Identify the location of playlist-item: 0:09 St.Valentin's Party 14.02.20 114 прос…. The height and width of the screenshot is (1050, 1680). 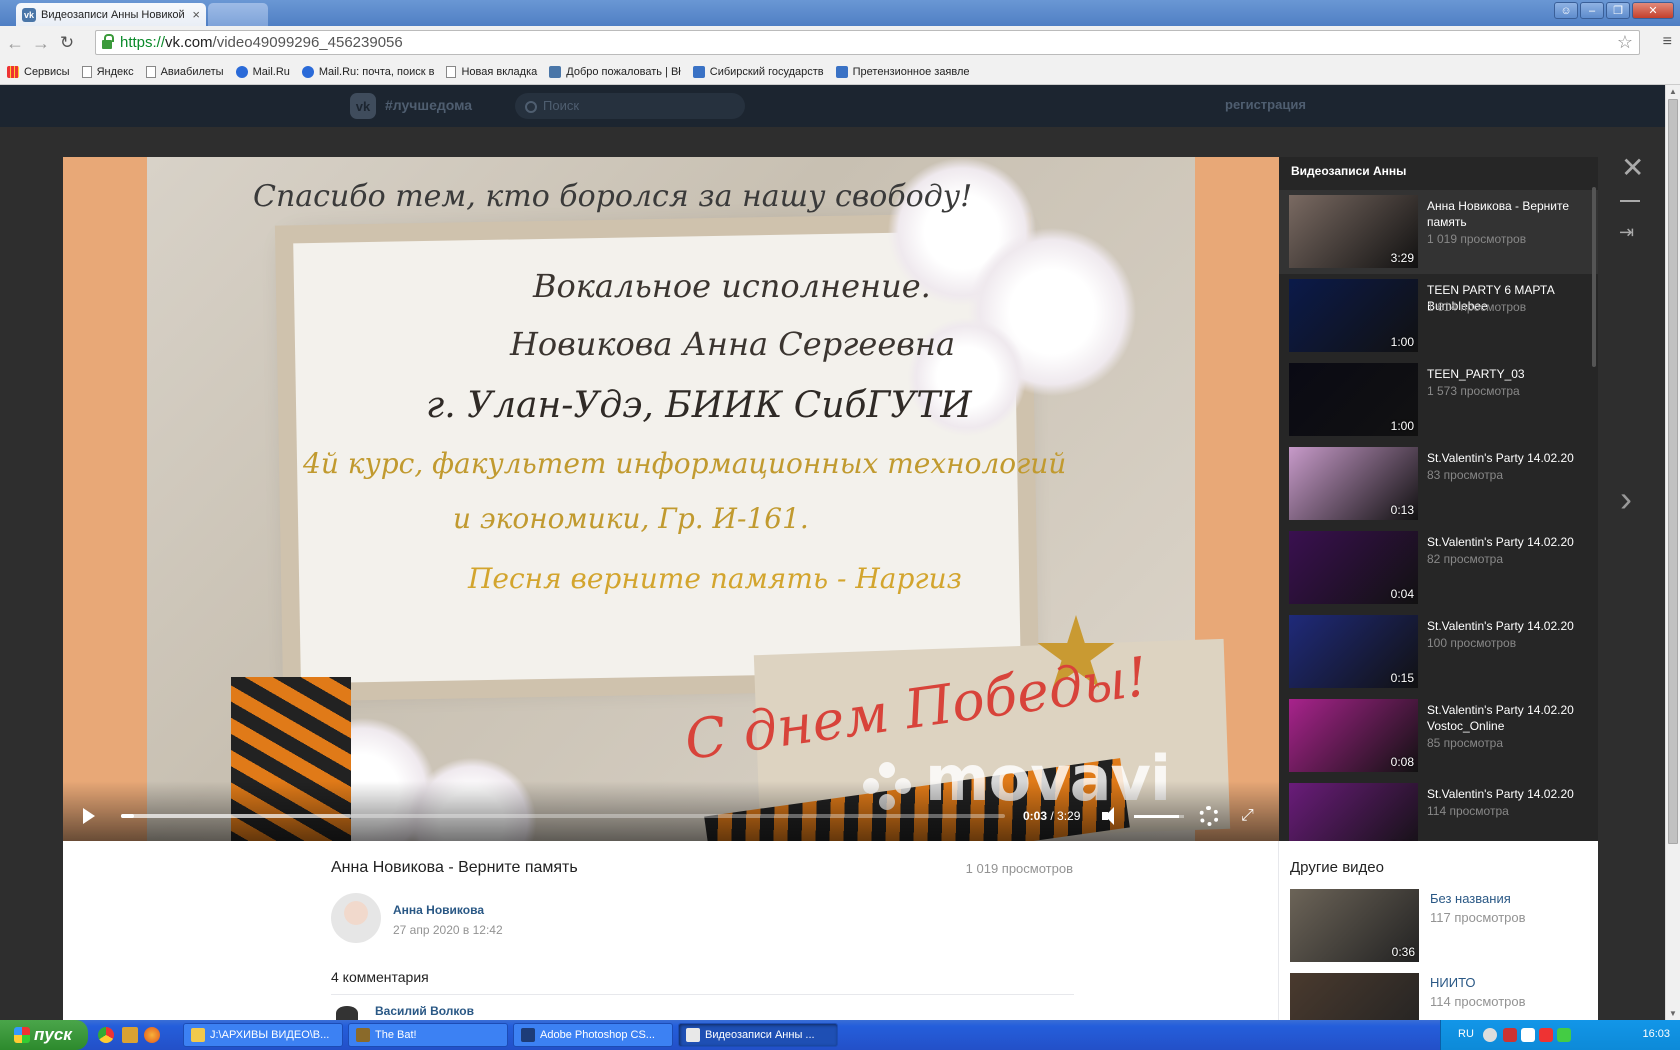
(1438, 809).